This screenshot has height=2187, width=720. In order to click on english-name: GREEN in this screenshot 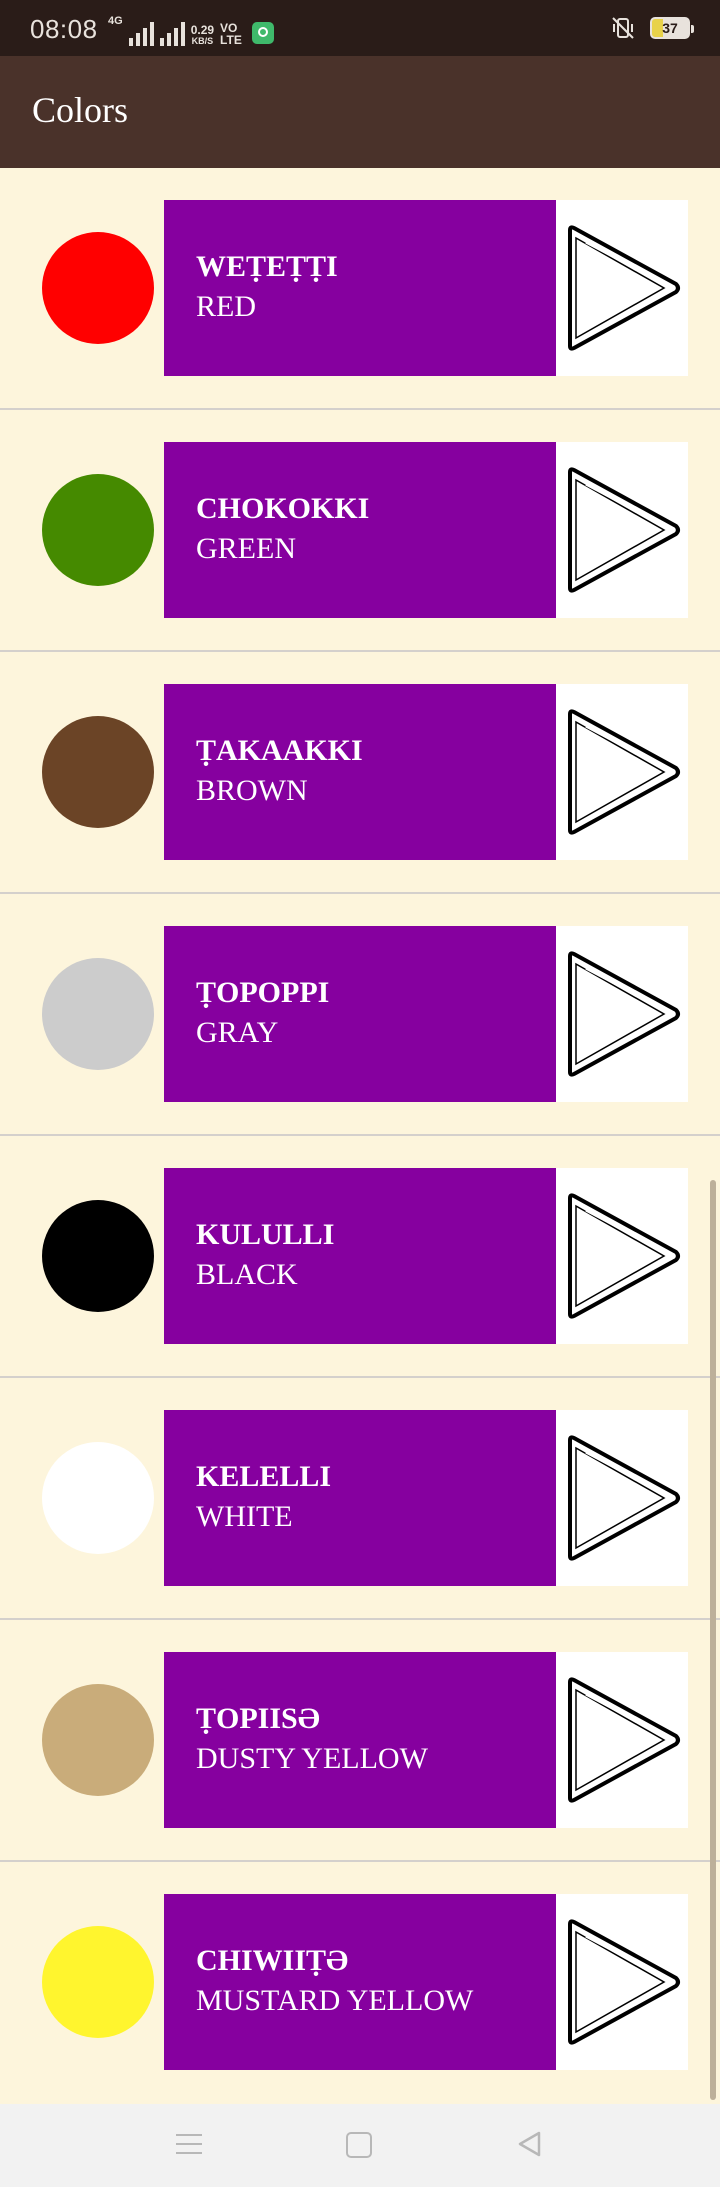, I will do `click(246, 548)`.